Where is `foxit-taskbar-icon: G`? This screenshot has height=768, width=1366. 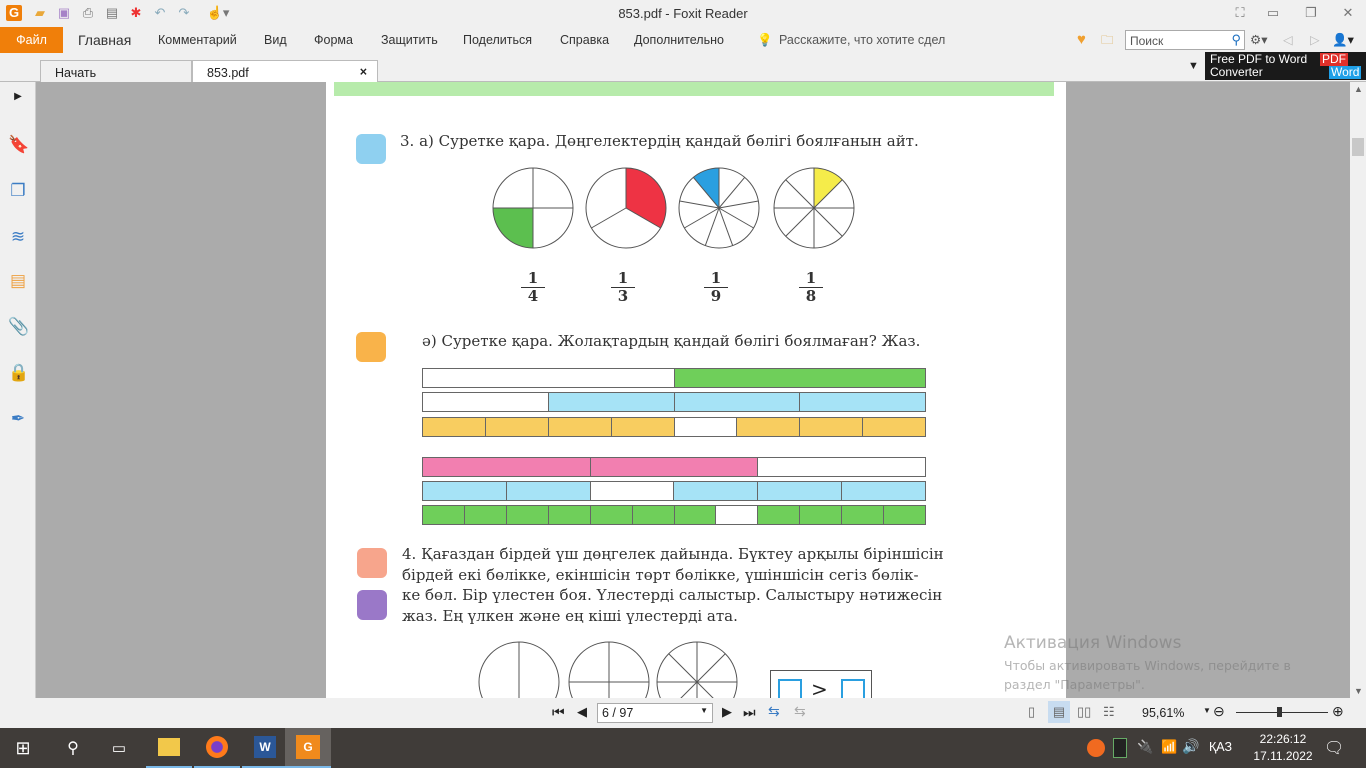 foxit-taskbar-icon: G is located at coordinates (308, 748).